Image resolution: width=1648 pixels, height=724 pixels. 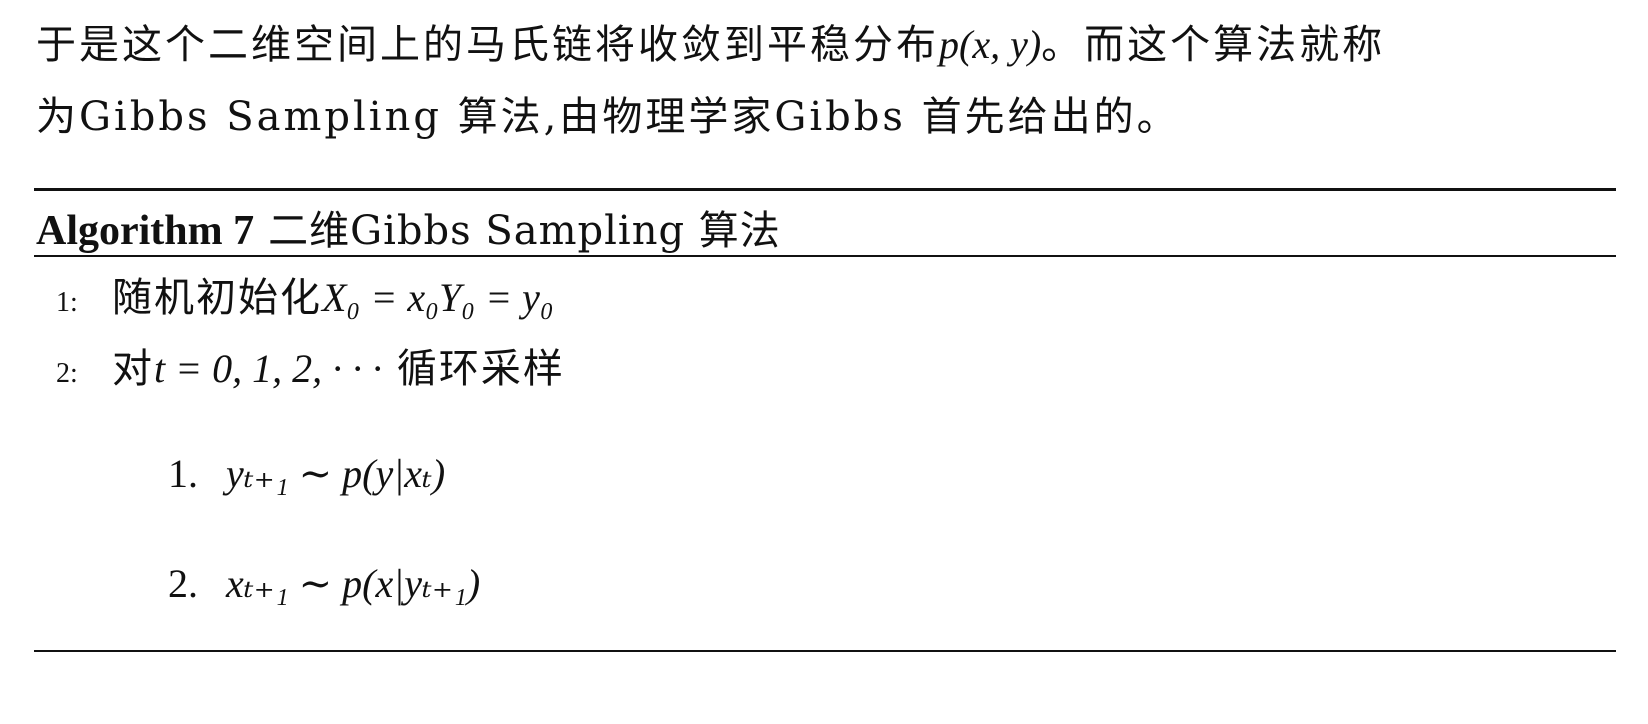 What do you see at coordinates (473, 369) in the screenshot?
I see `step-text-tail: 循环采样` at bounding box center [473, 369].